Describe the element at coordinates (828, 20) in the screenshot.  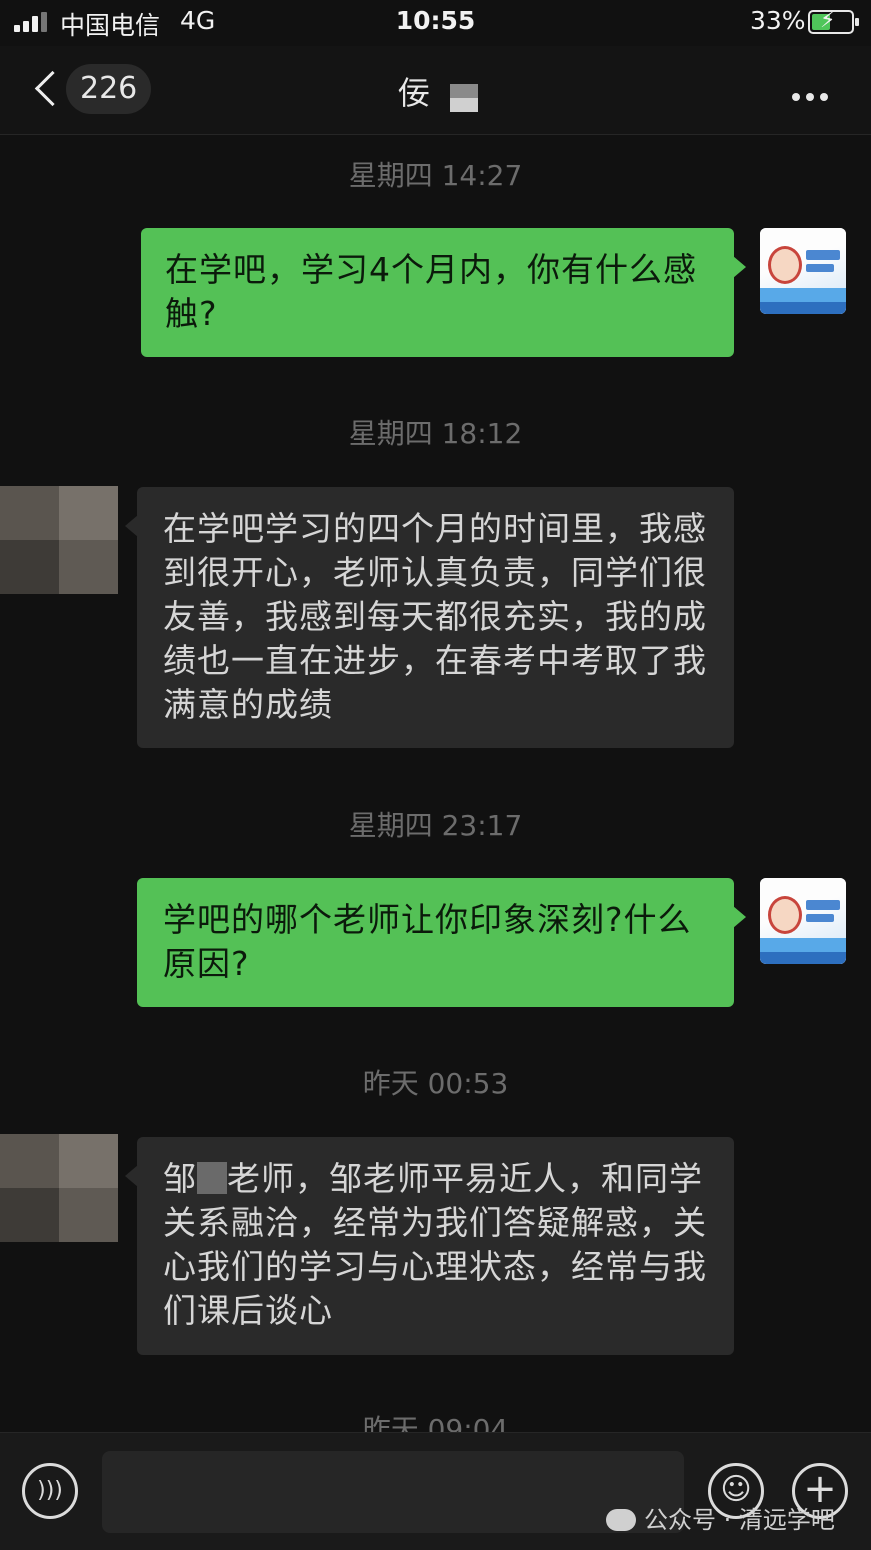
I see `charging-bolt-icon: ⚡` at that location.